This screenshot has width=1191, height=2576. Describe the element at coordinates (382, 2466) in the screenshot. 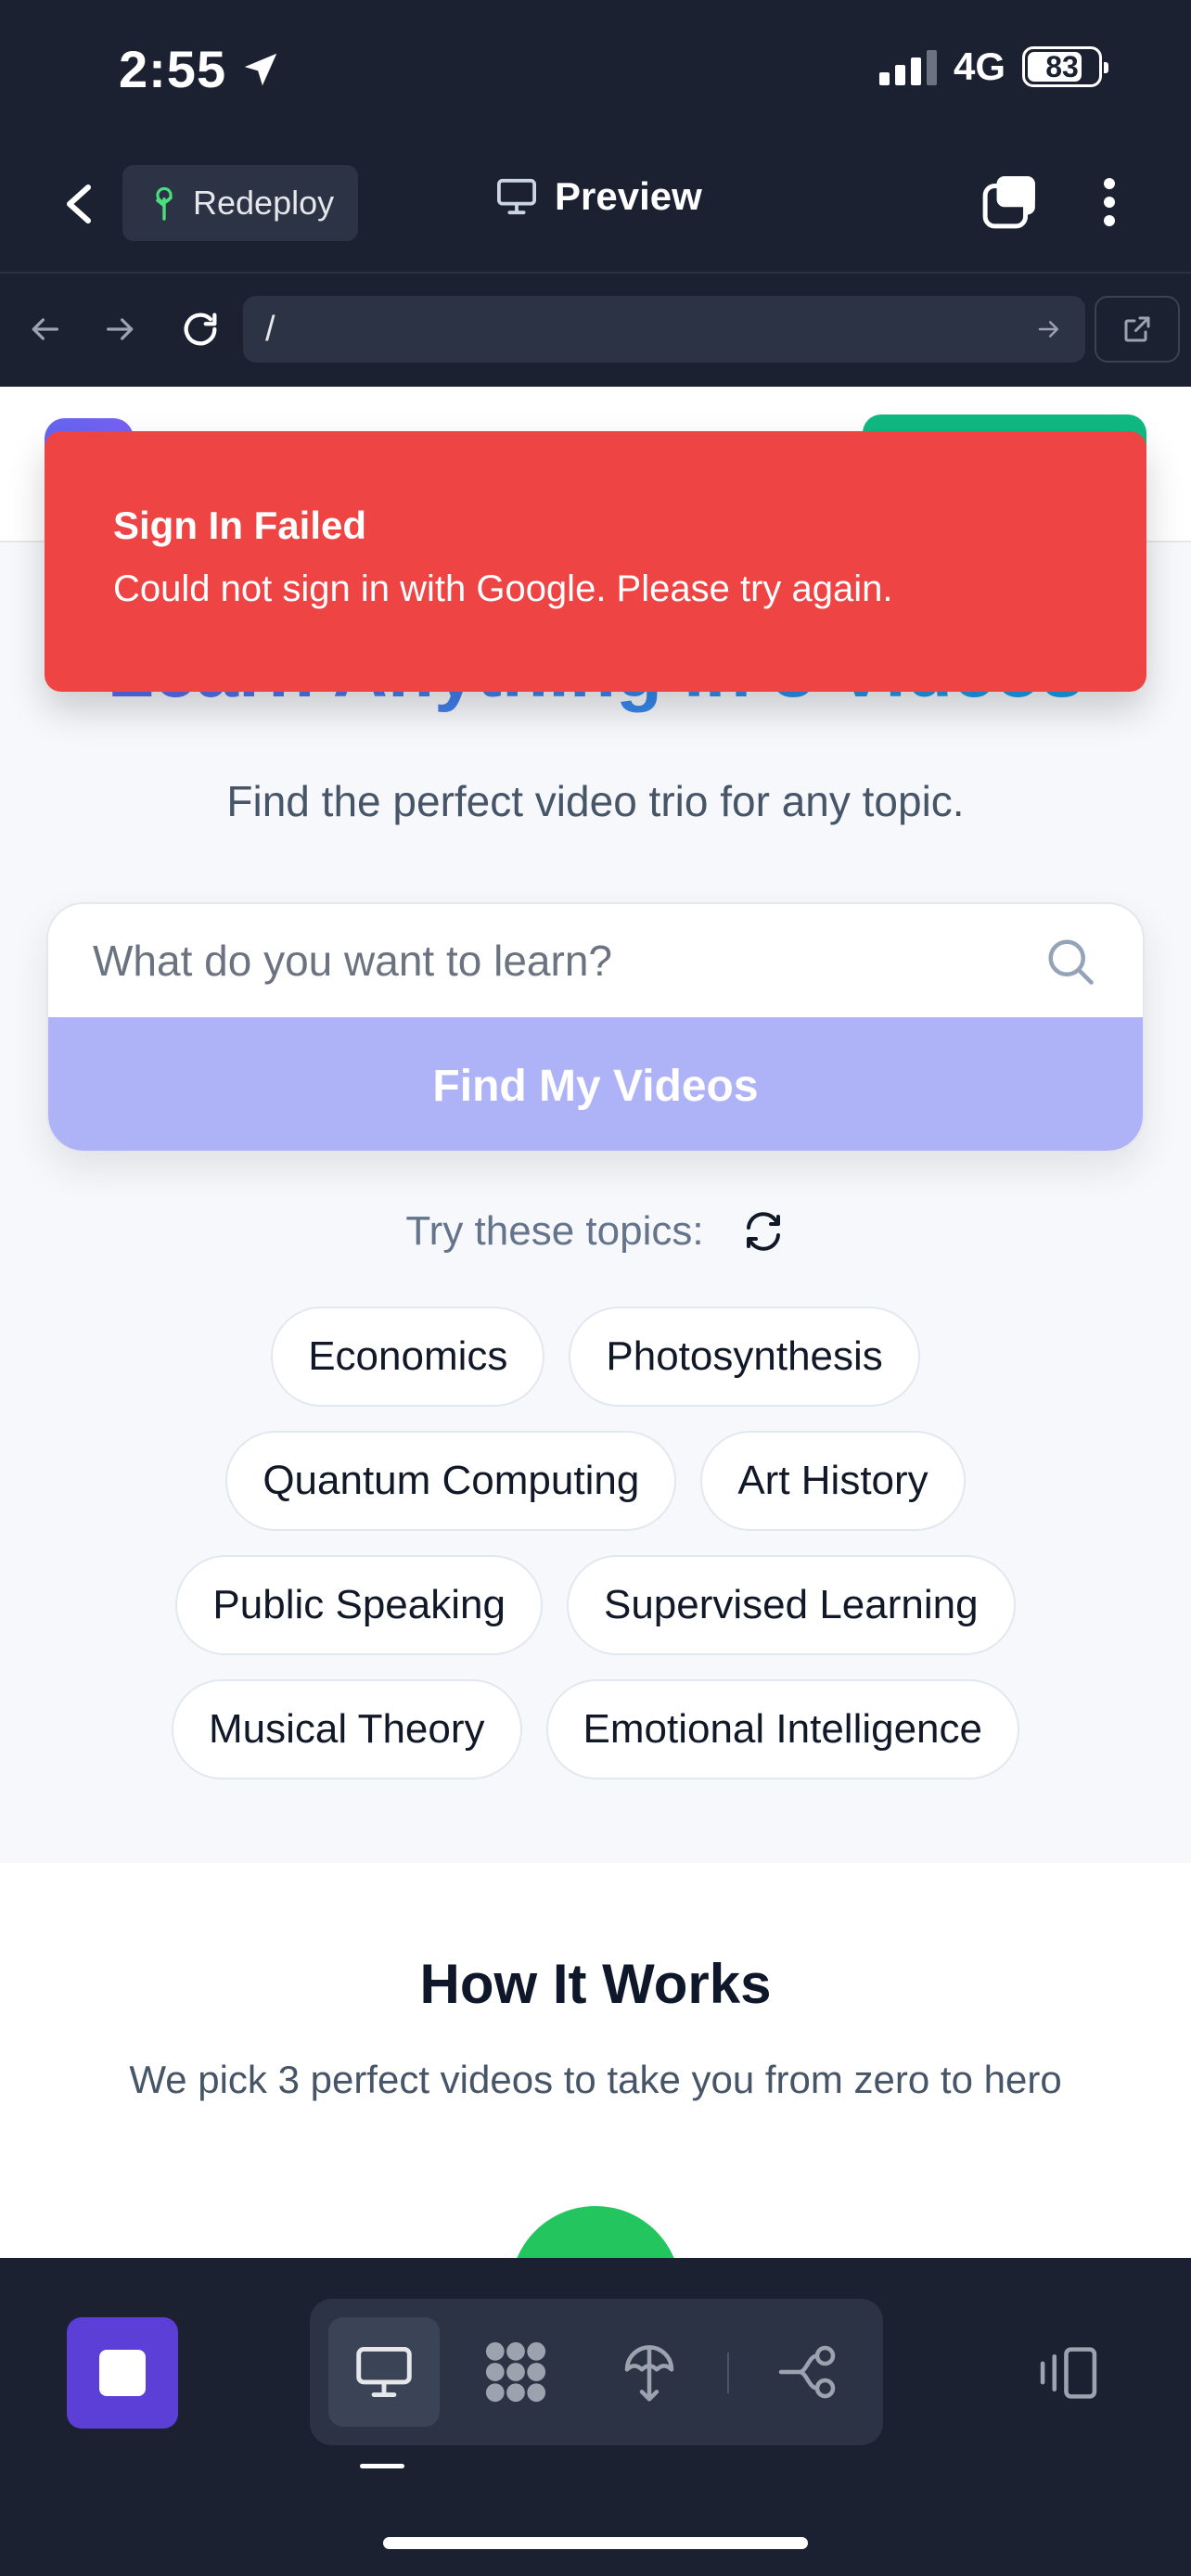

I see `active-tab-indicator` at that location.